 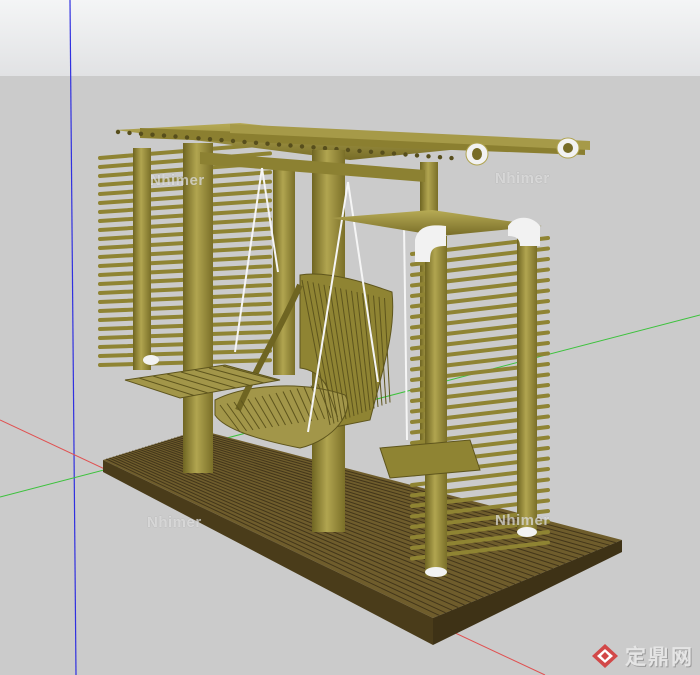 I want to click on sky, so click(x=350, y=38).